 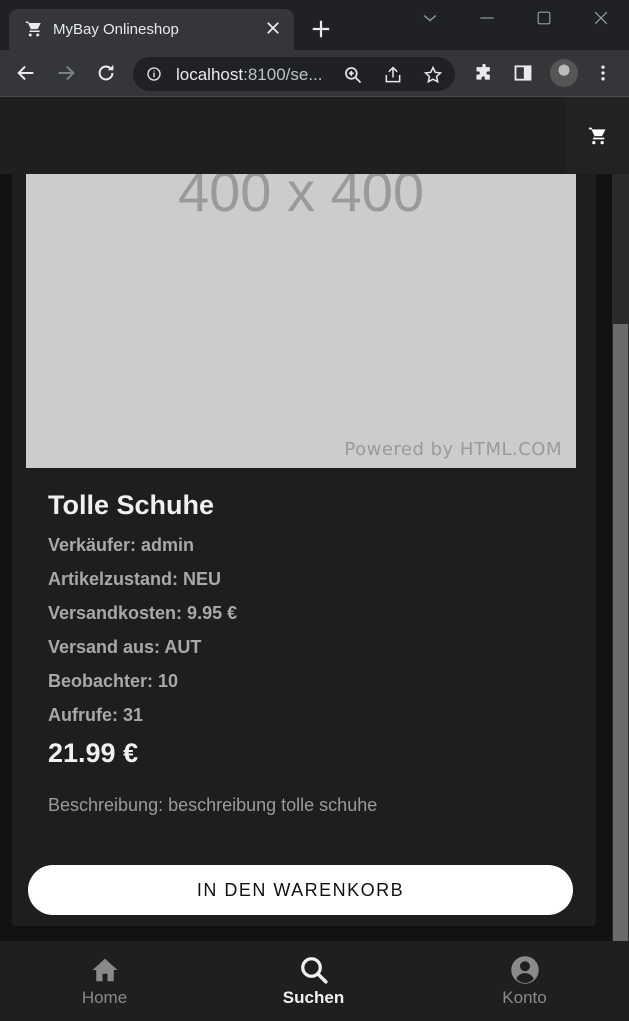 I want to click on forward-icon, so click(x=66, y=73).